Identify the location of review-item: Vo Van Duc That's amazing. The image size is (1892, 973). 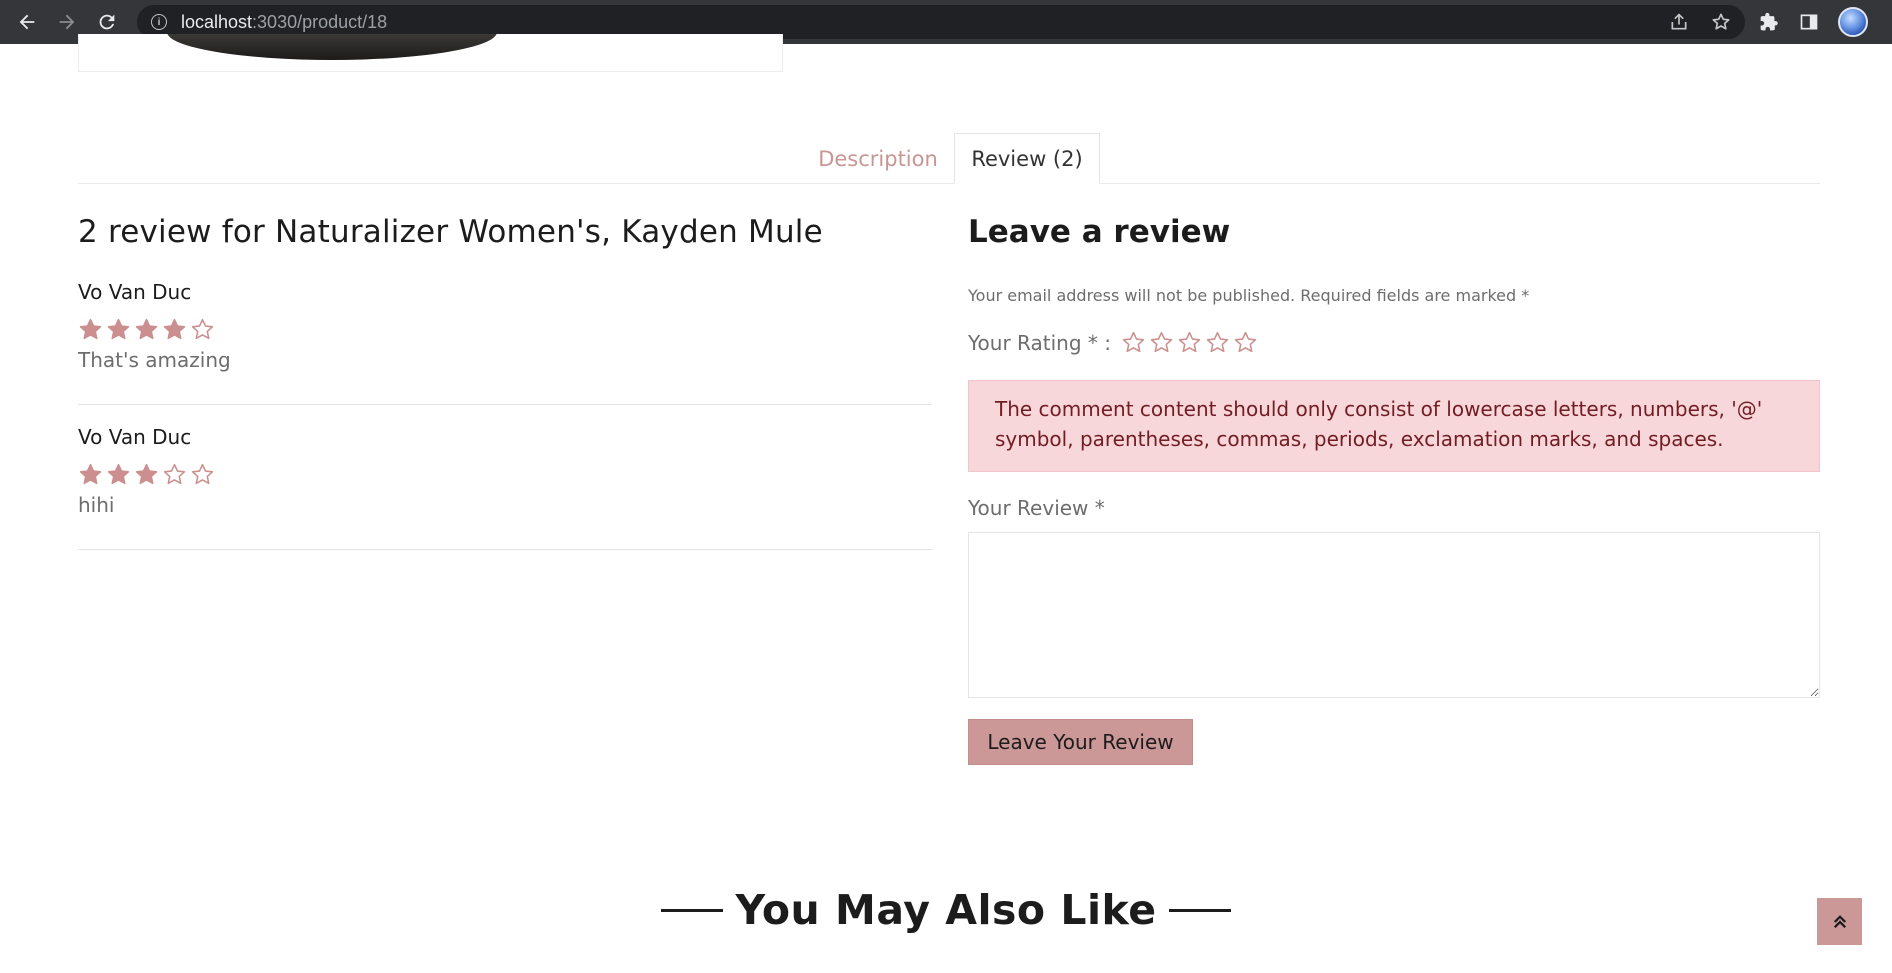
(505, 342).